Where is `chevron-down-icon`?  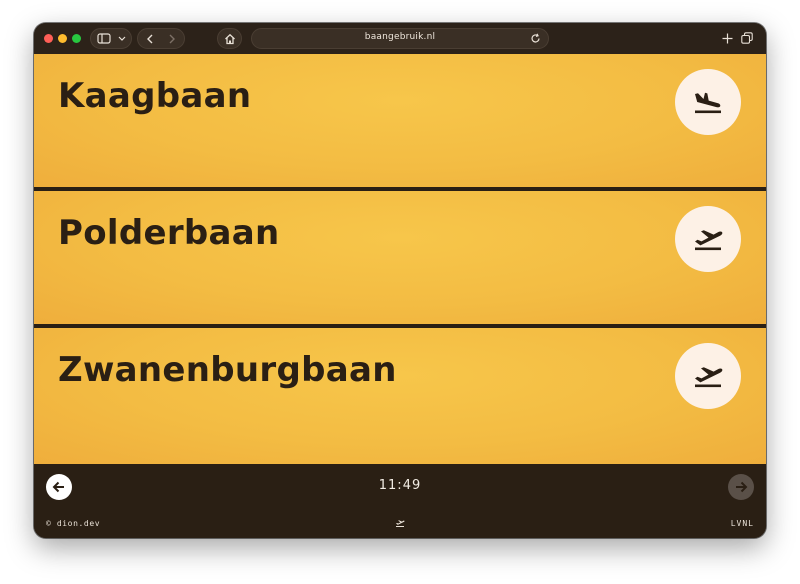 chevron-down-icon is located at coordinates (122, 38).